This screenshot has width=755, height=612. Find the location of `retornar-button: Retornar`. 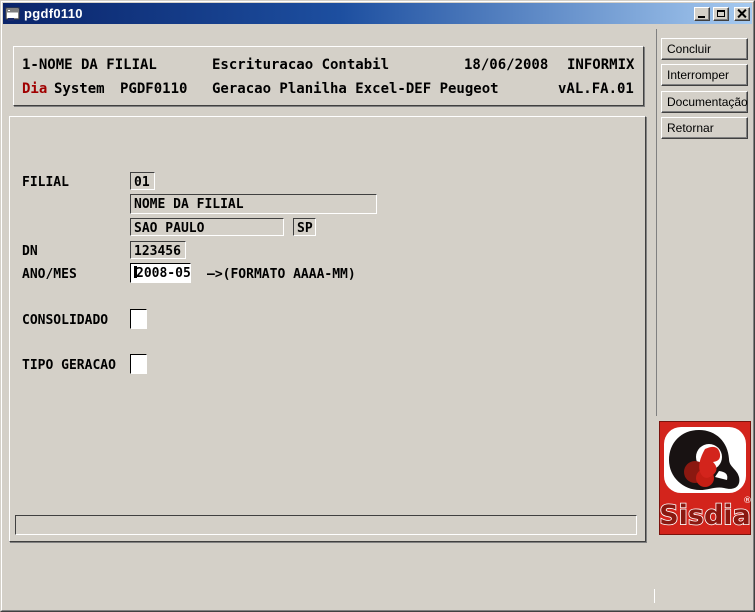

retornar-button: Retornar is located at coordinates (704, 128).